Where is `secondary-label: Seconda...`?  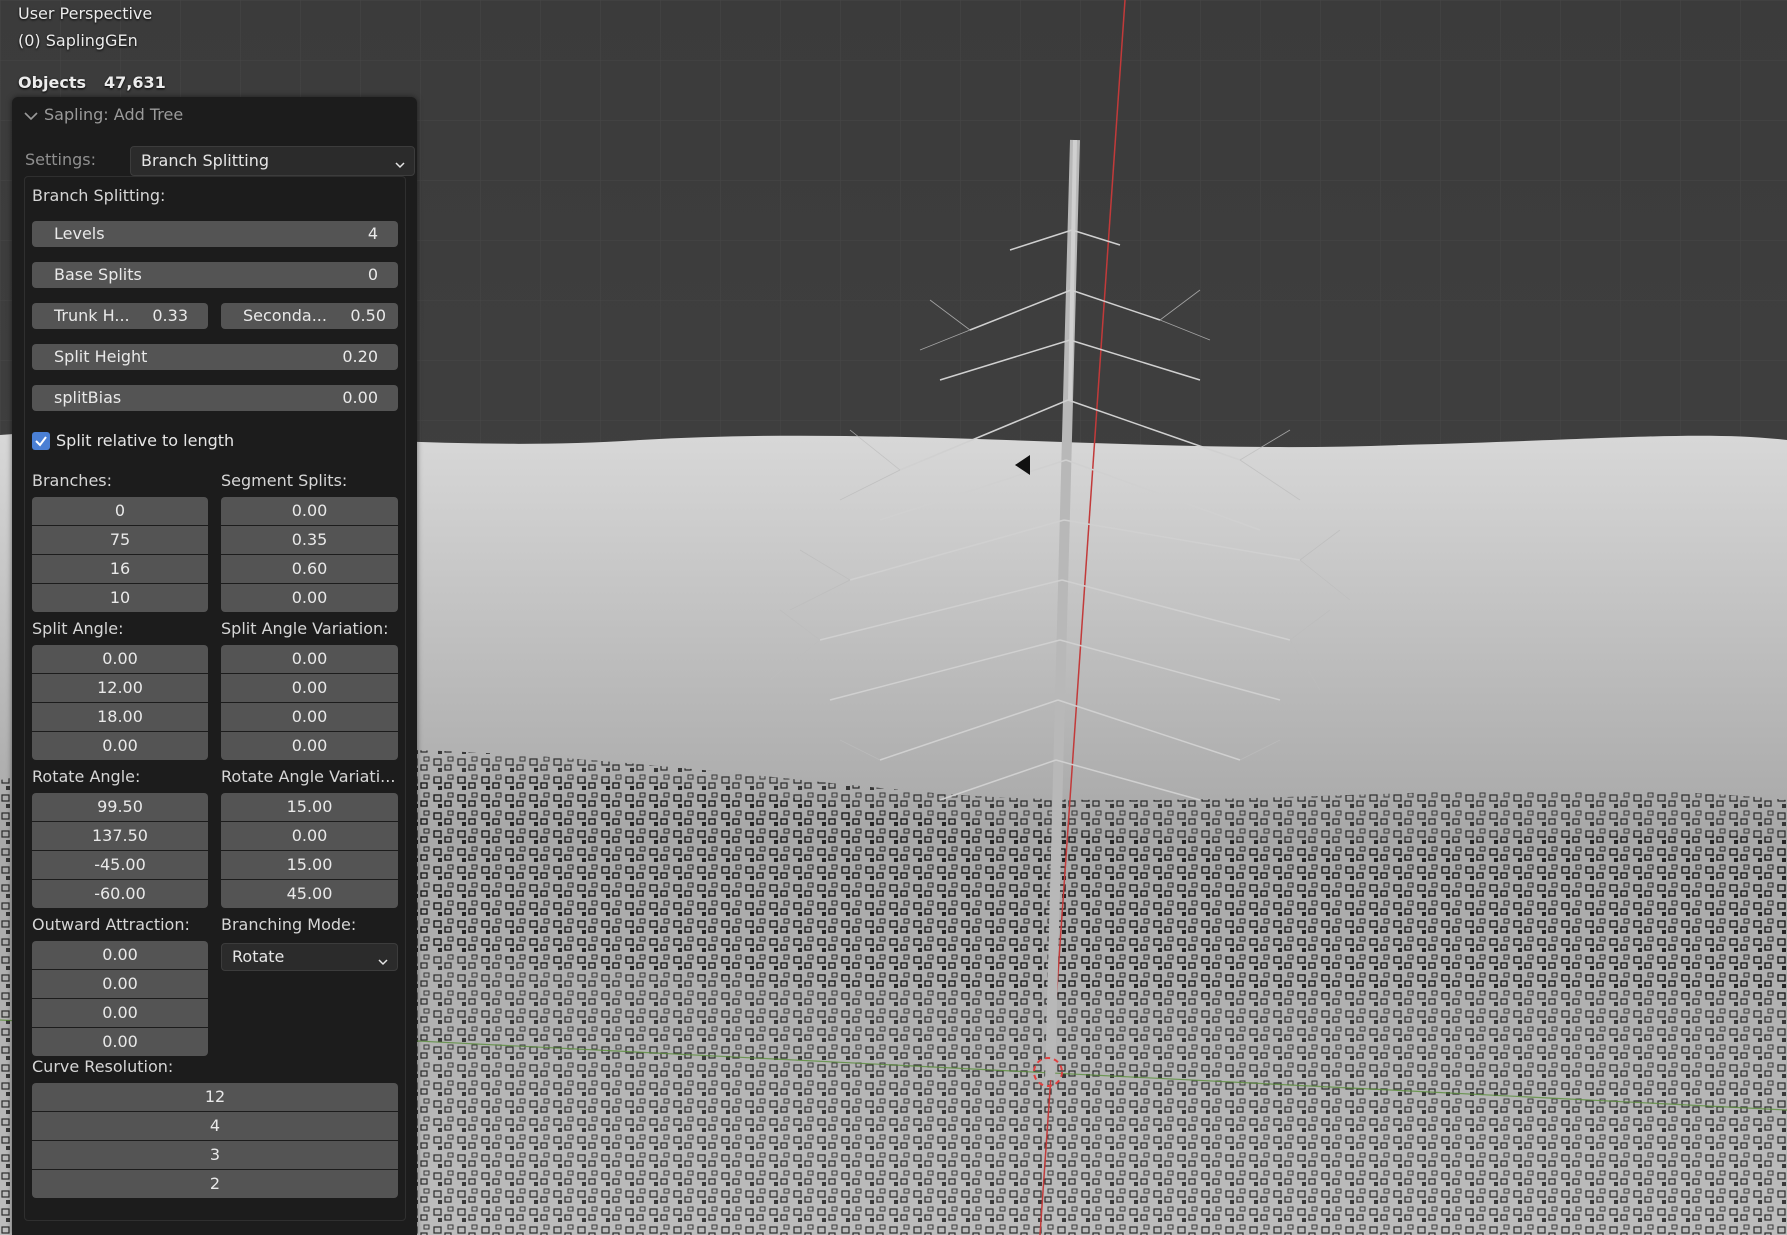 secondary-label: Seconda... is located at coordinates (285, 315).